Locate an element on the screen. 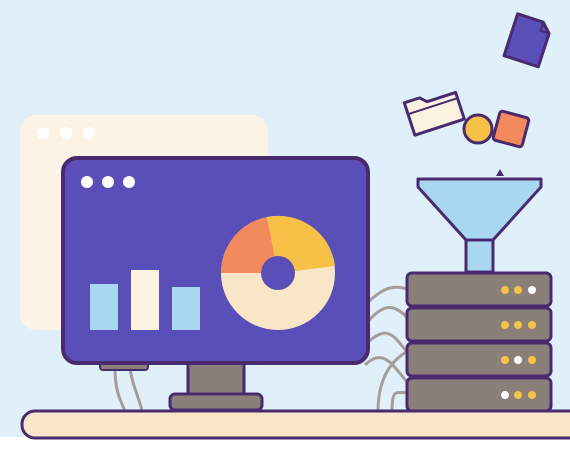 The width and height of the screenshot is (570, 451). circle-shape-icon is located at coordinates (478, 129).